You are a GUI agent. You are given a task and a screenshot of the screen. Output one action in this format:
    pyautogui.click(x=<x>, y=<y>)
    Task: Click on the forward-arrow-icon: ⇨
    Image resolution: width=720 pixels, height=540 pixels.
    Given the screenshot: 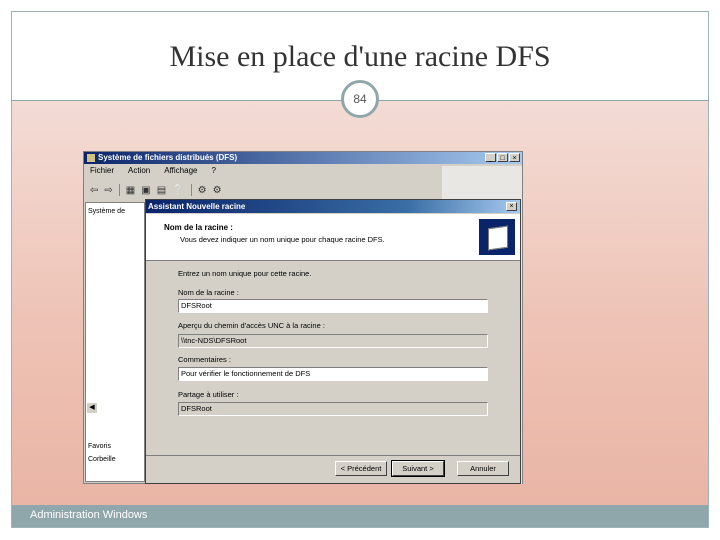 What is the action you would take?
    pyautogui.click(x=108, y=190)
    